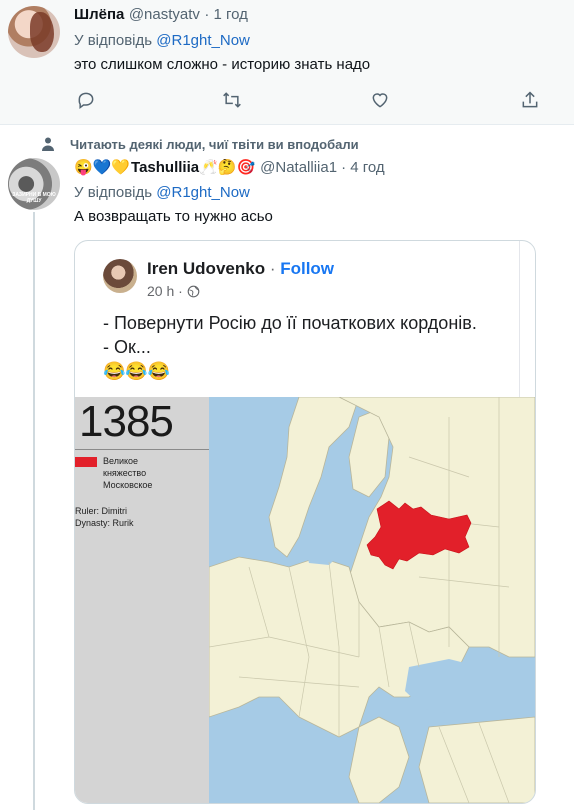 This screenshot has height=810, width=574. I want to click on avatar: ЗАЗИРНИ В МОЮ ДУШУ, so click(34, 184).